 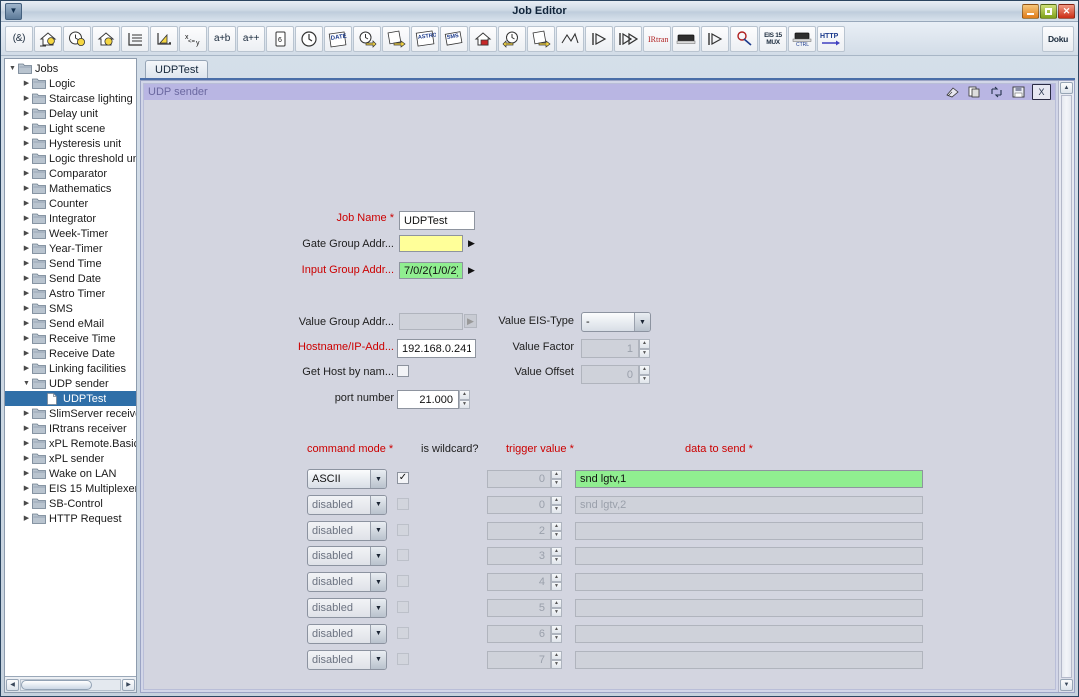 I want to click on logic-threshold-button, so click(x=164, y=38).